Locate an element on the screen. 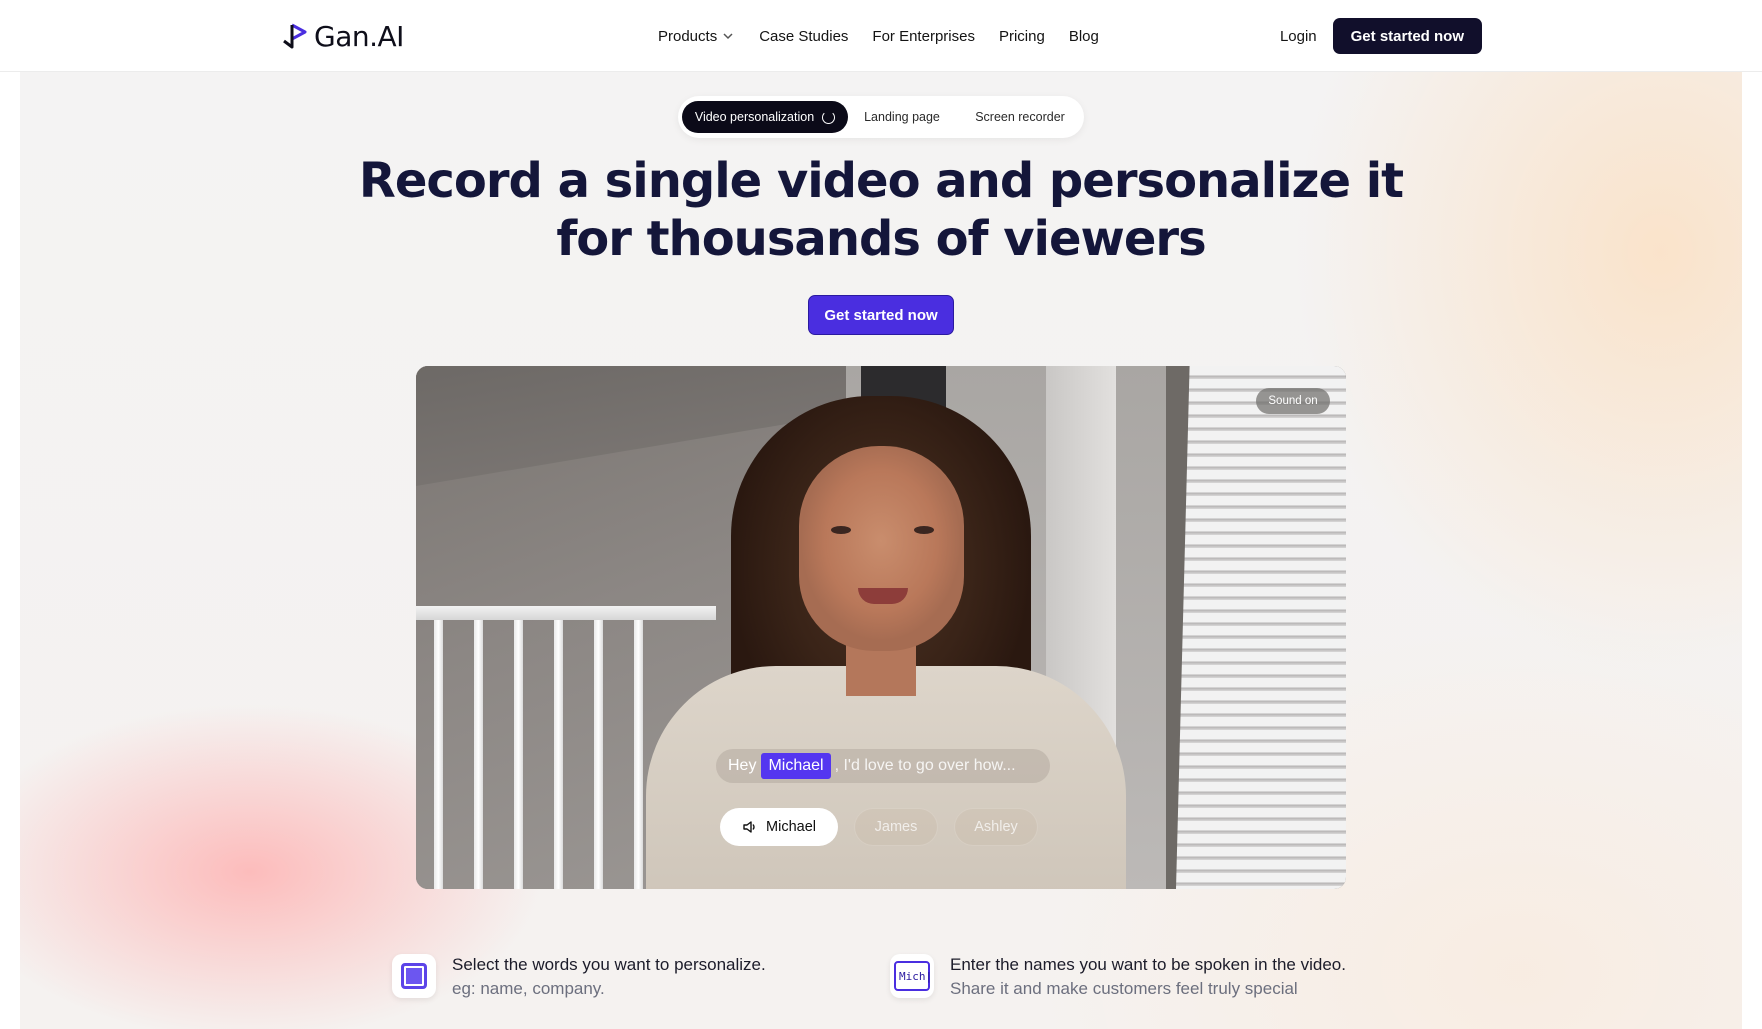 This screenshot has height=1029, width=1762. frame-icon is located at coordinates (414, 976).